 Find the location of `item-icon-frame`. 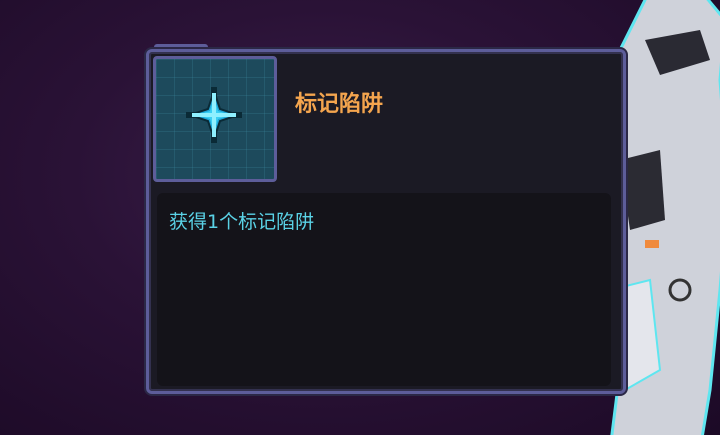

item-icon-frame is located at coordinates (215, 119).